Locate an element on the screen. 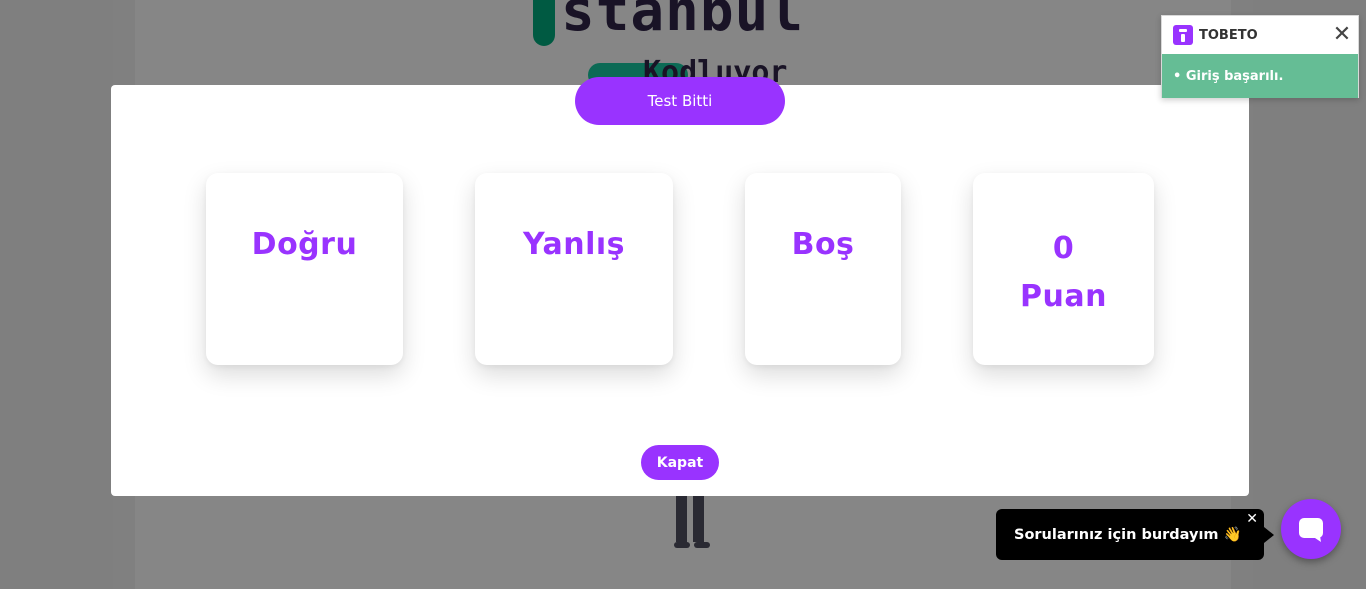 This screenshot has width=1366, height=589. chat-icon is located at coordinates (1311, 530).